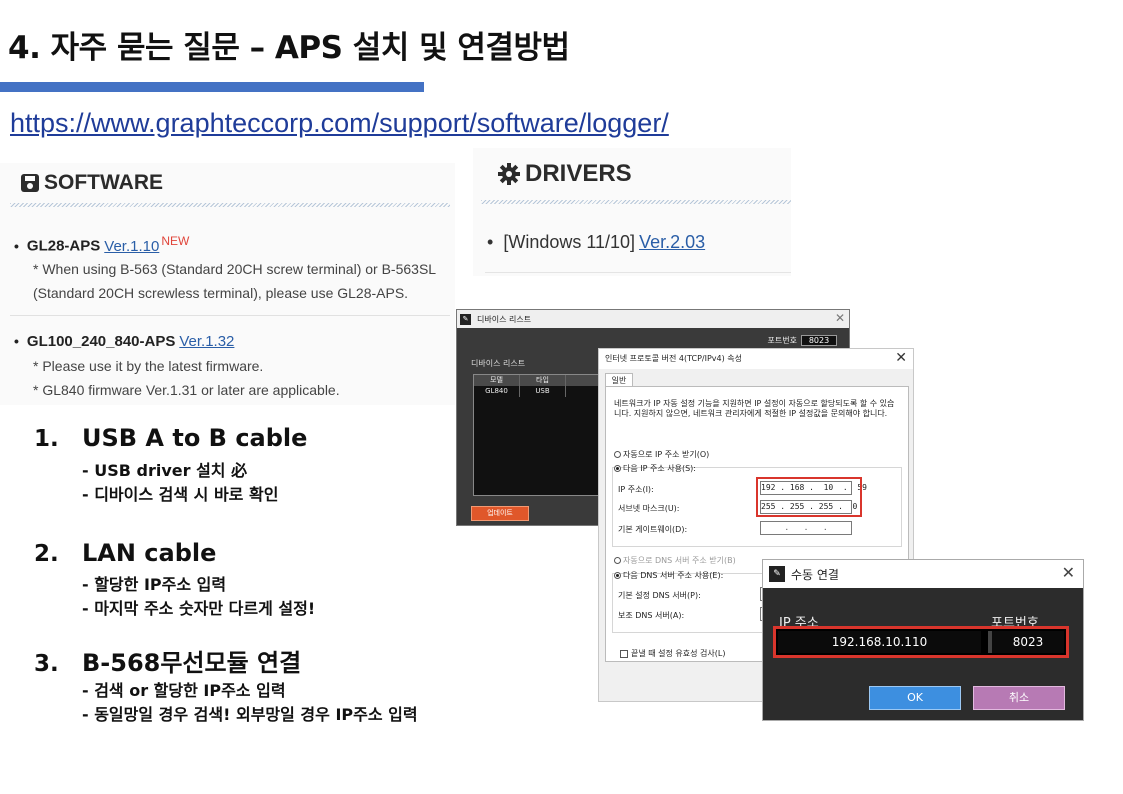 This screenshot has height=794, width=1123. Describe the element at coordinates (46, 554) in the screenshot. I see `step-number: 2.` at that location.